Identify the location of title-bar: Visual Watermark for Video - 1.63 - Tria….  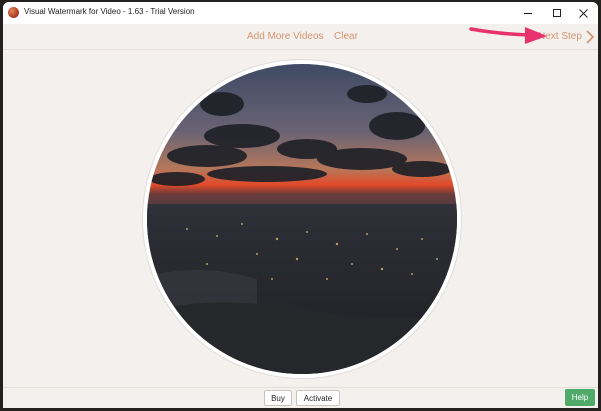
(300, 13).